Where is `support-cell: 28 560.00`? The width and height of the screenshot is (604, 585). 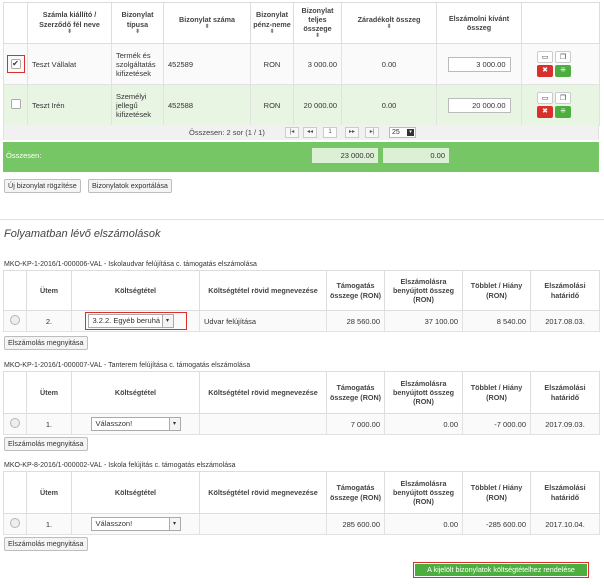
support-cell: 28 560.00 is located at coordinates (355, 321).